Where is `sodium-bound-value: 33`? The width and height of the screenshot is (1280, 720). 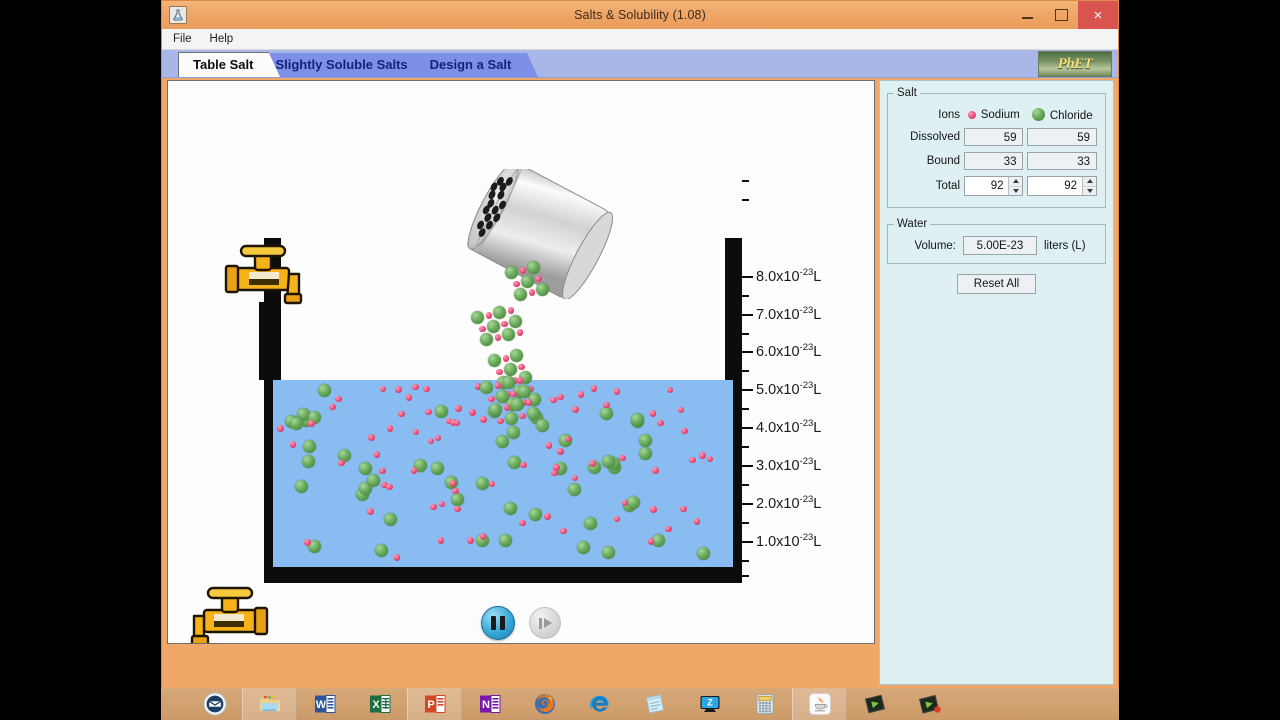 sodium-bound-value: 33 is located at coordinates (994, 161).